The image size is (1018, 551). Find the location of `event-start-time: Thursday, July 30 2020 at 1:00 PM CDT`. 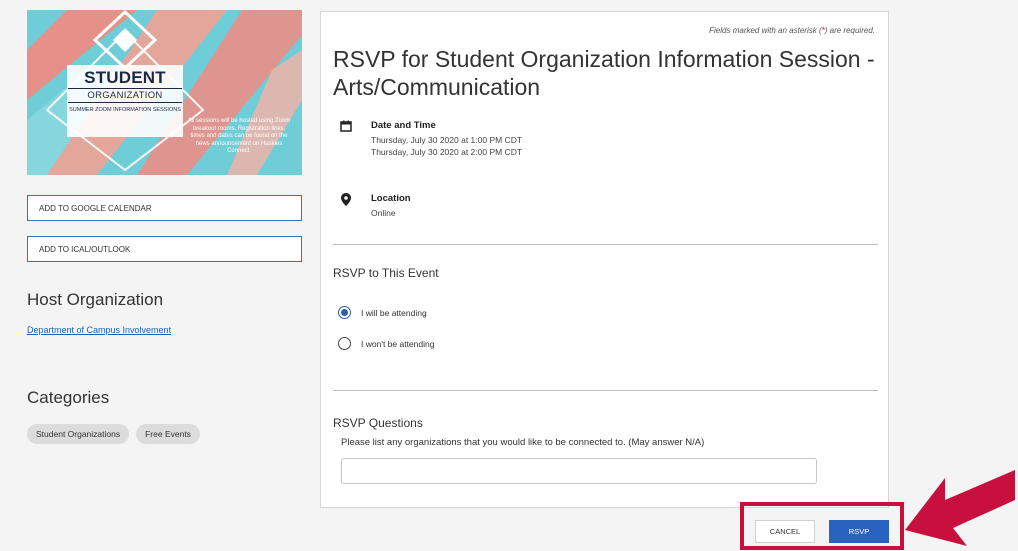

event-start-time: Thursday, July 30 2020 at 1:00 PM CDT is located at coordinates (447, 140).